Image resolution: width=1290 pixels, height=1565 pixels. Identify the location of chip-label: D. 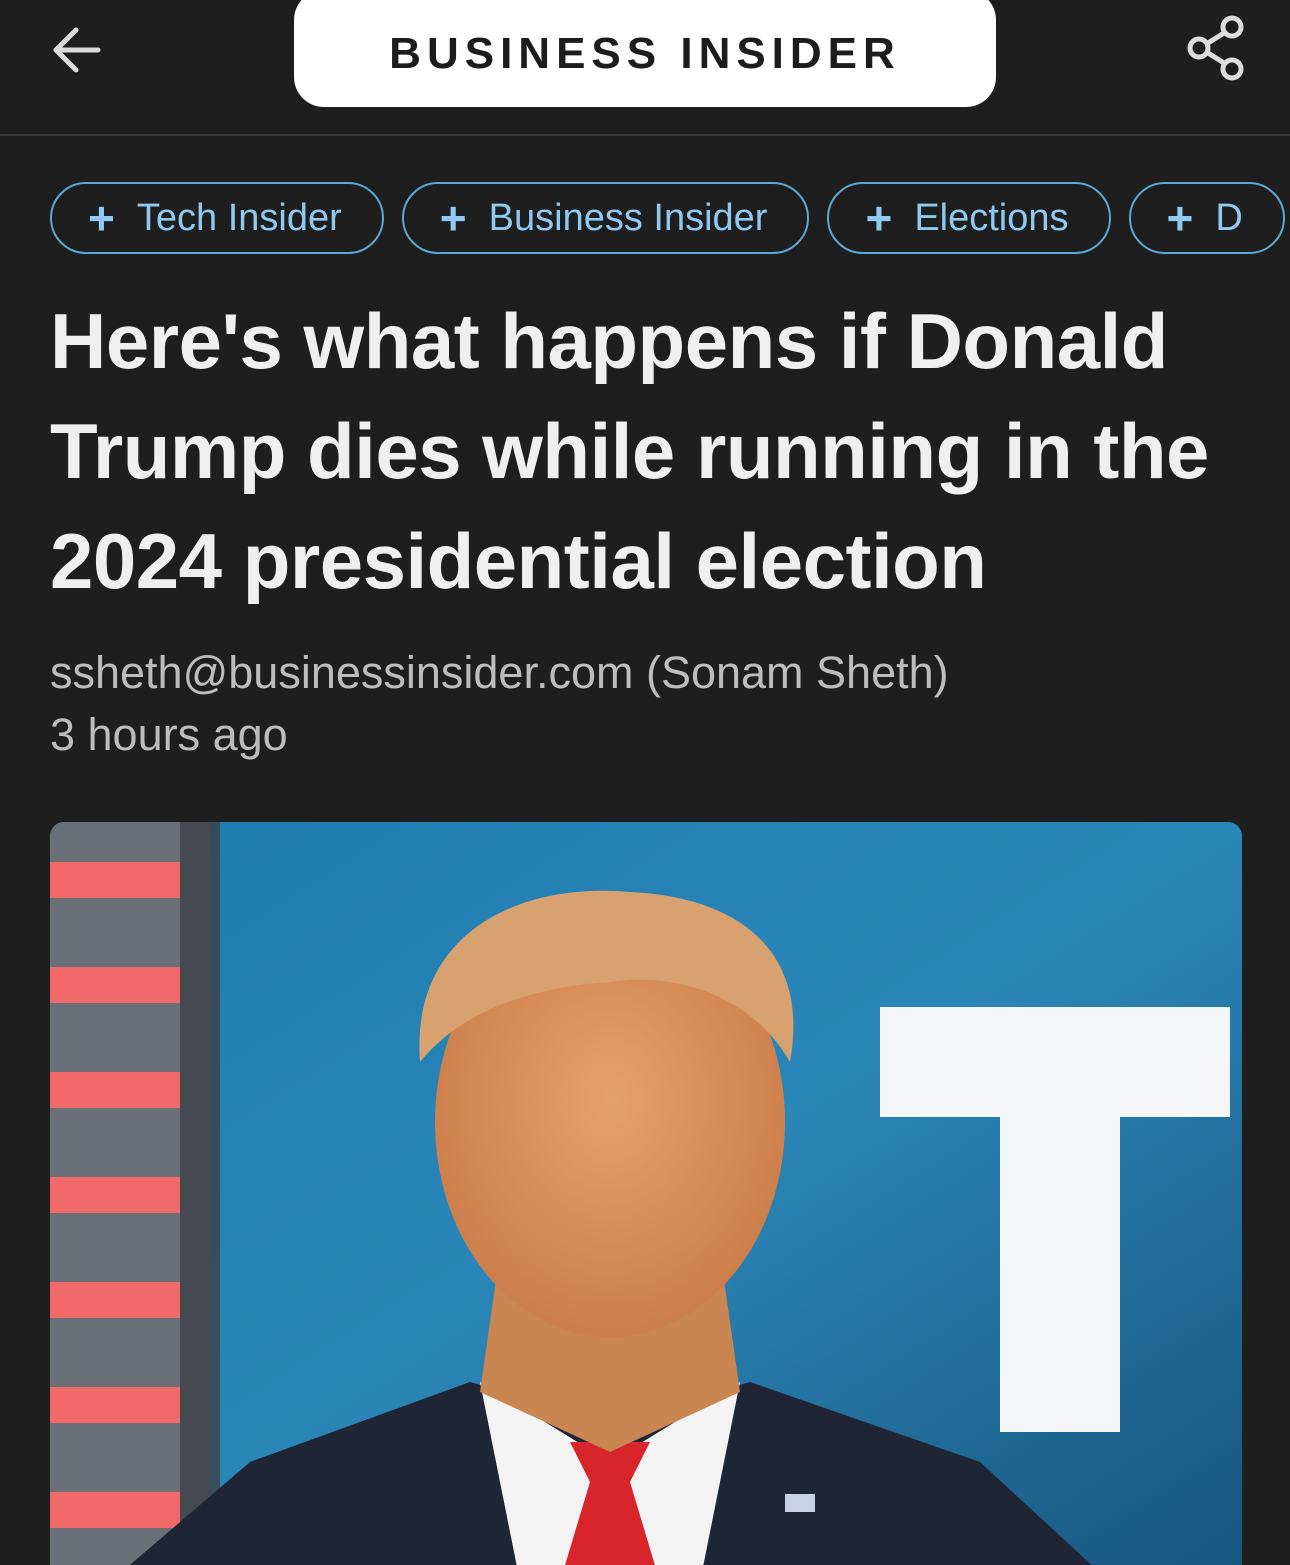
(1229, 217).